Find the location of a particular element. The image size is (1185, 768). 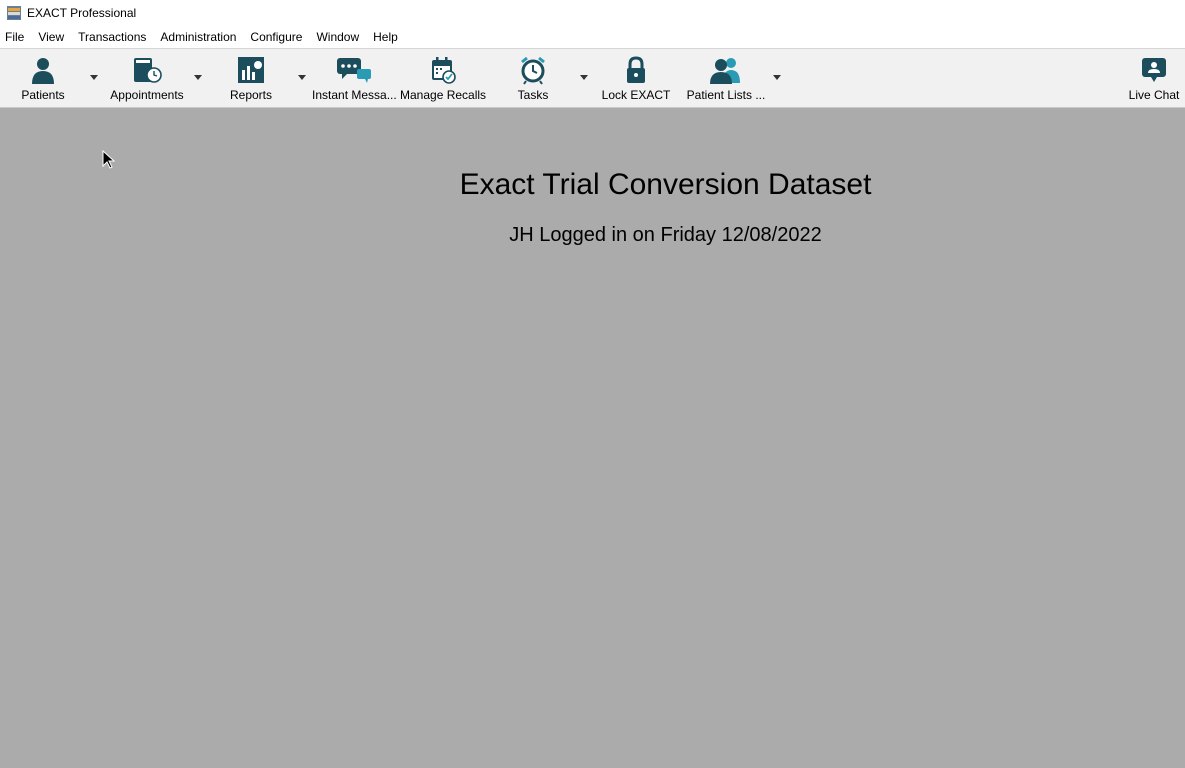

menu-administration: Administration is located at coordinates (198, 37).